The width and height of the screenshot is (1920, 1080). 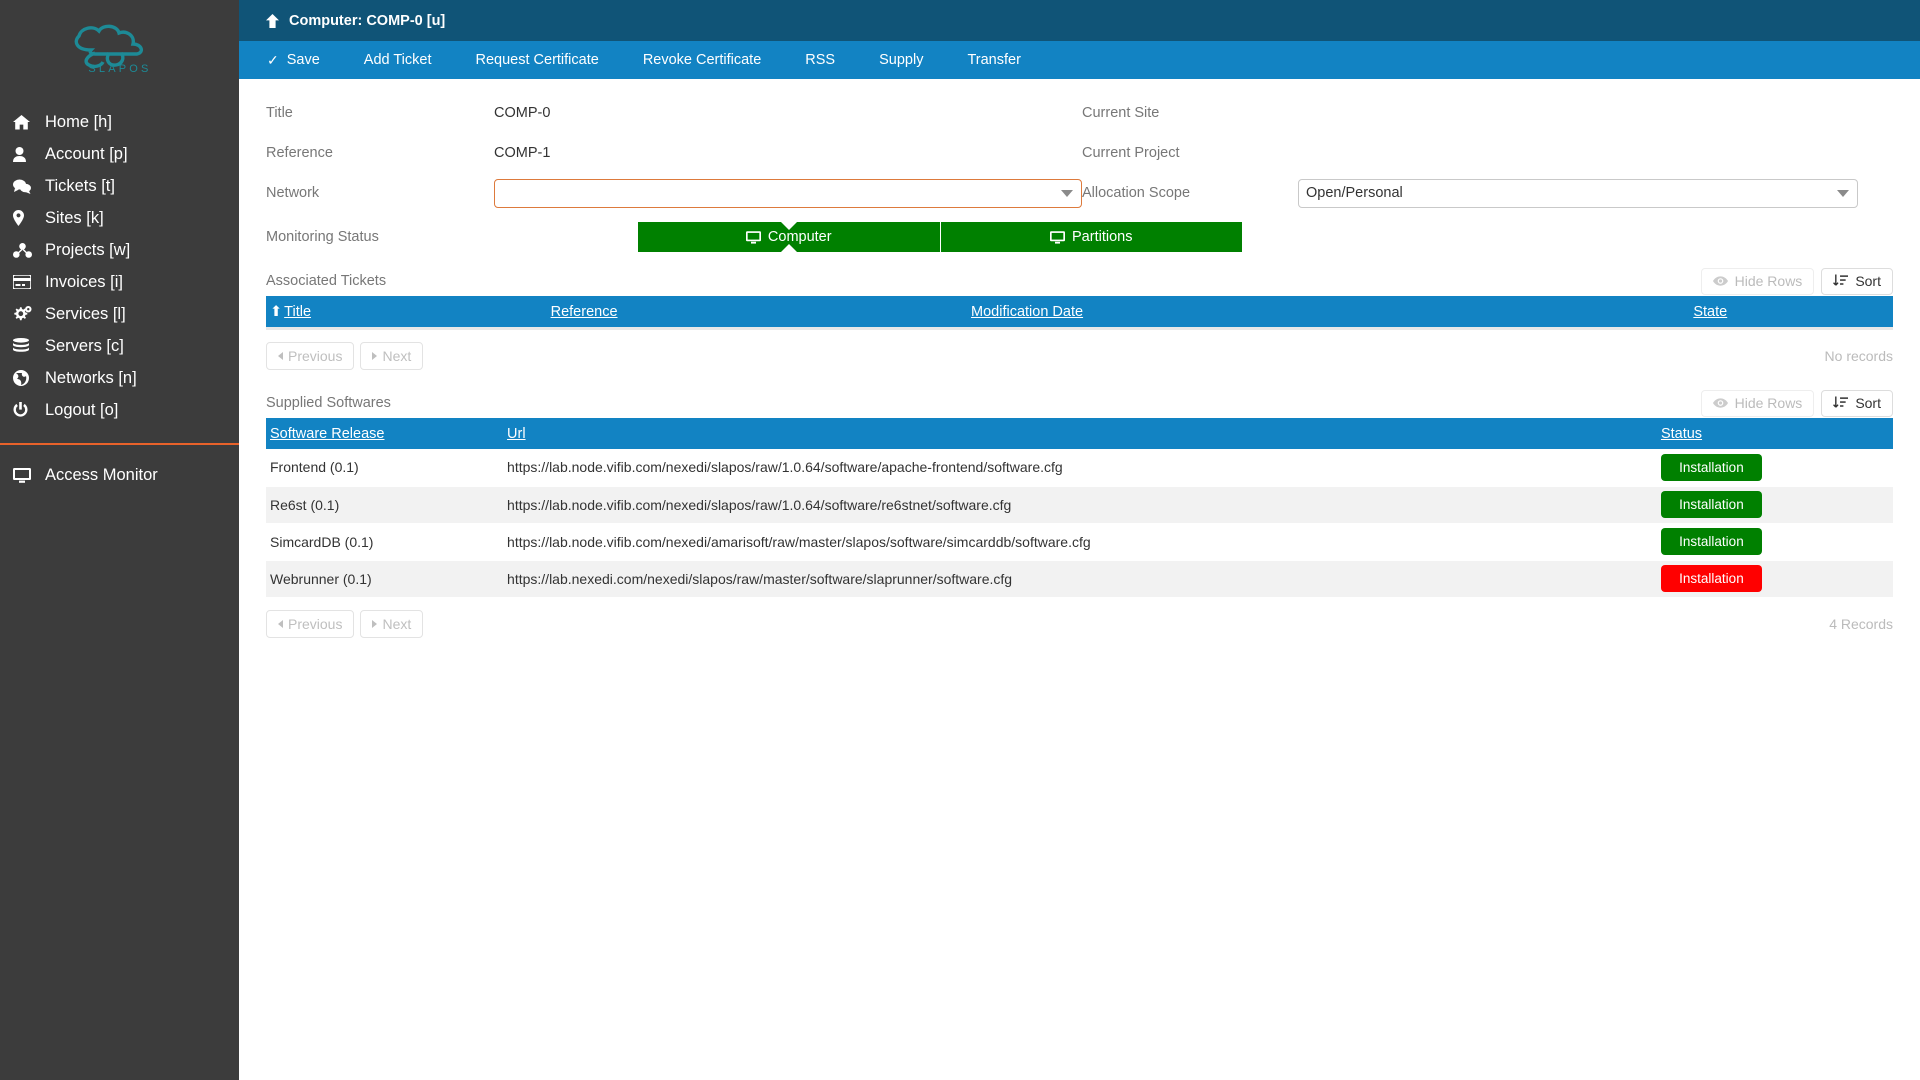 What do you see at coordinates (398, 60) in the screenshot?
I see `add-ticket-button: Add Ticket` at bounding box center [398, 60].